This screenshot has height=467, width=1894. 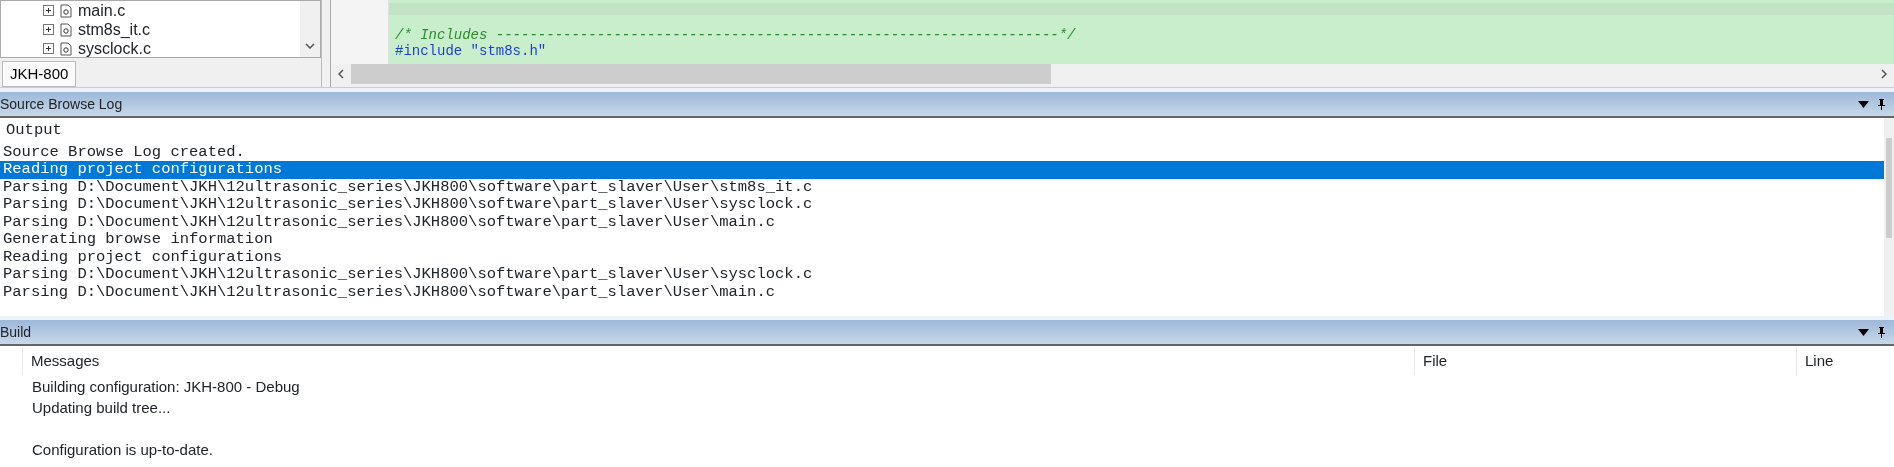 I want to click on column-header: Line, so click(x=1819, y=360).